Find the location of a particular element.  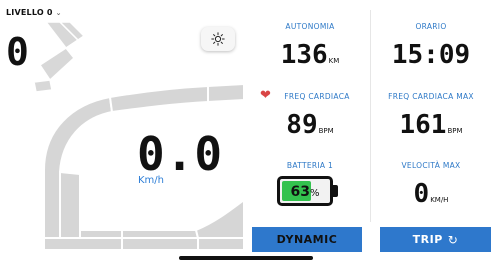

stat-freq-cardiaca-value-row: 89BPM is located at coordinates (310, 128).